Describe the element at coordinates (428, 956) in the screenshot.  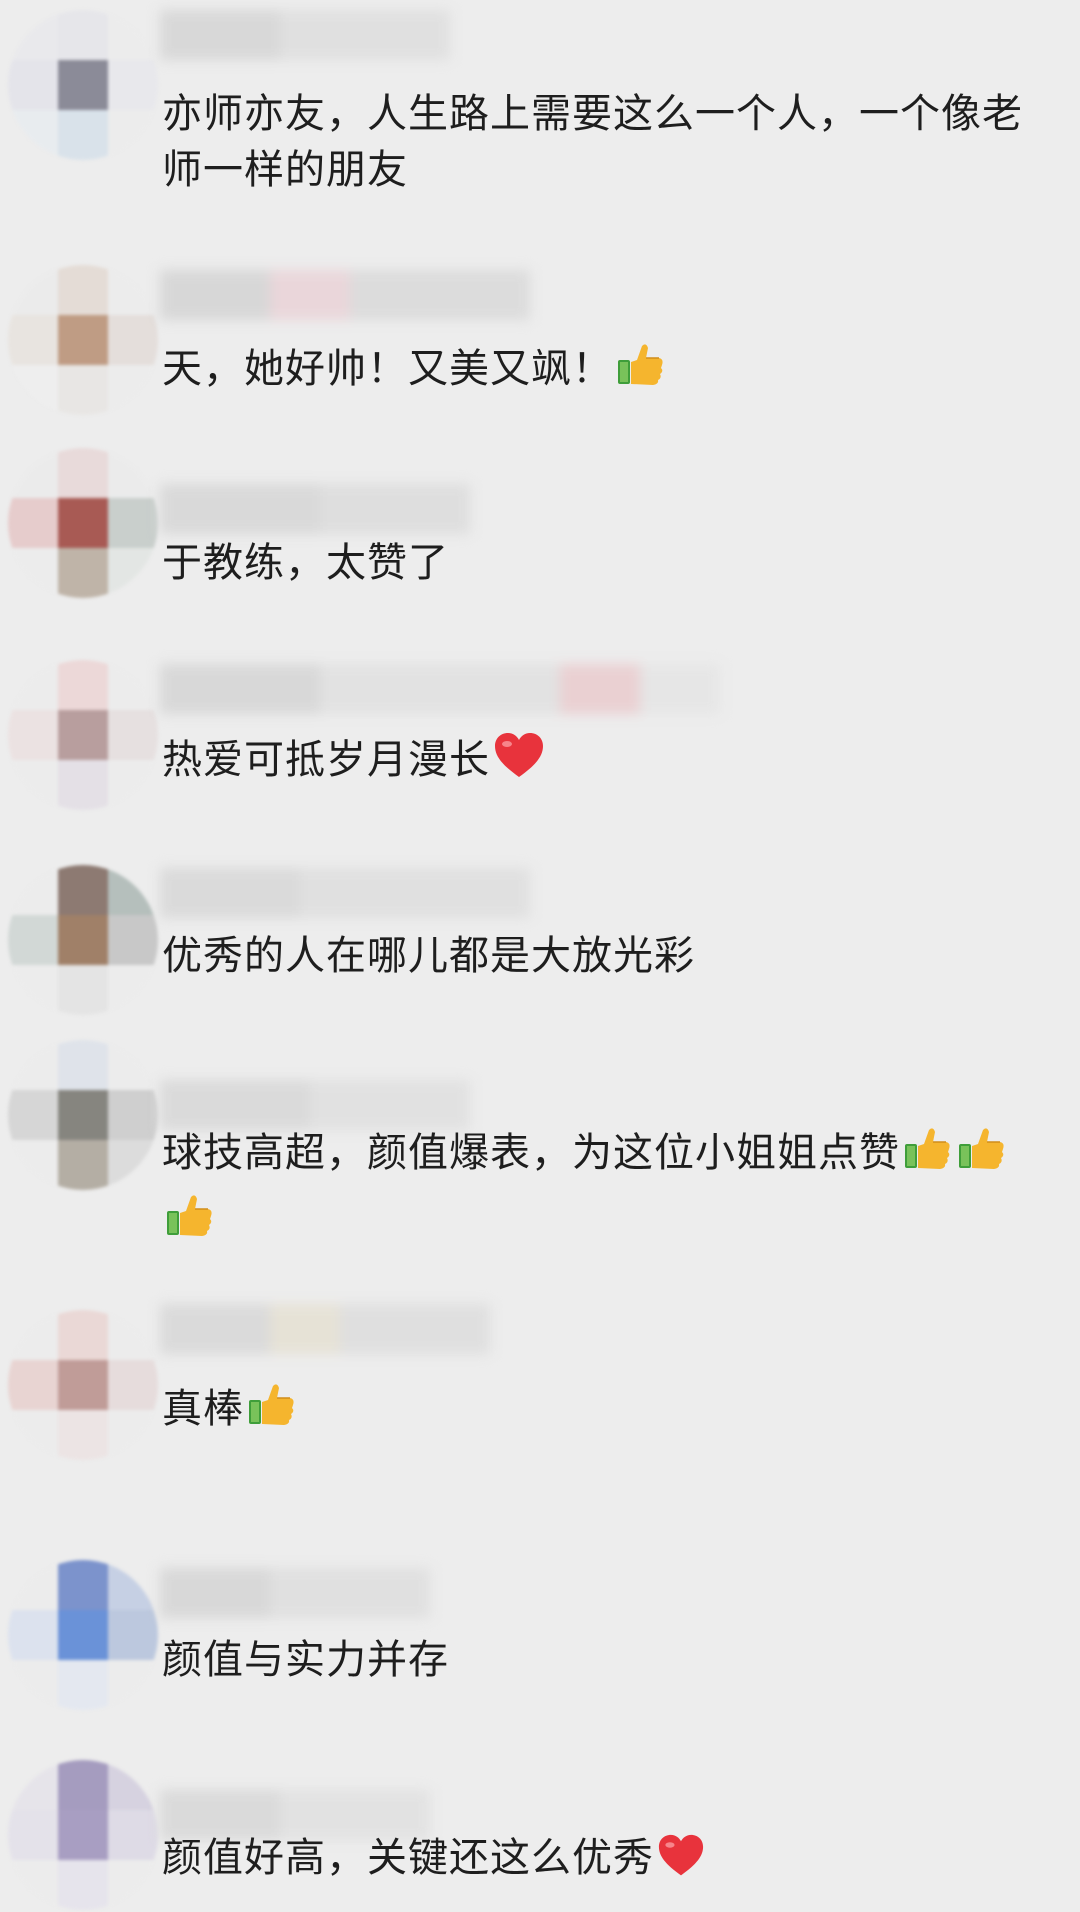
I see `comment-text: 优秀的人在哪儿都是大放光彩` at that location.